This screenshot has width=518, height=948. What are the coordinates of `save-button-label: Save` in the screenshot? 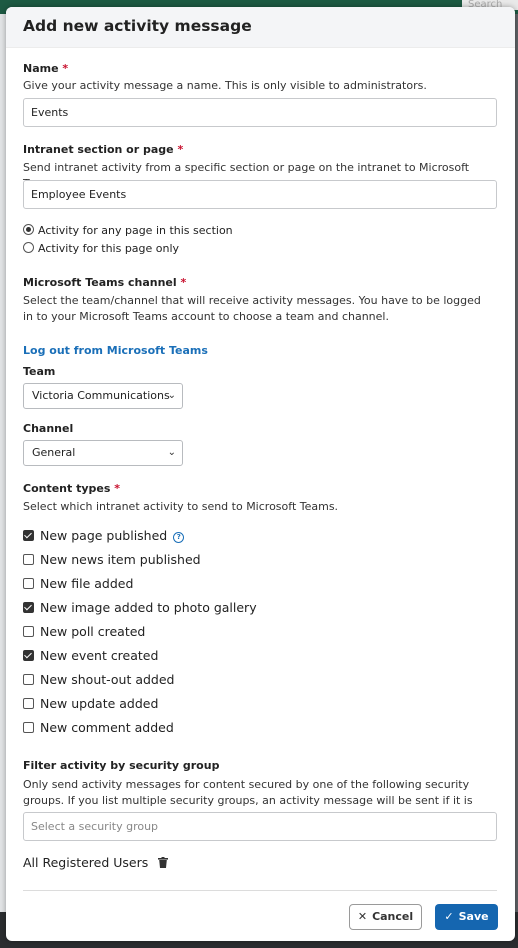 It's located at (473, 916).